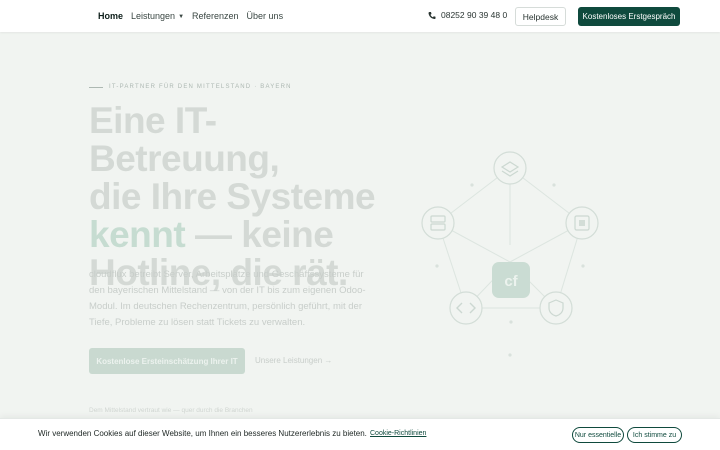 This screenshot has height=450, width=720. Describe the element at coordinates (540, 16) in the screenshot. I see `helpdesk-button: Helpdesk` at that location.